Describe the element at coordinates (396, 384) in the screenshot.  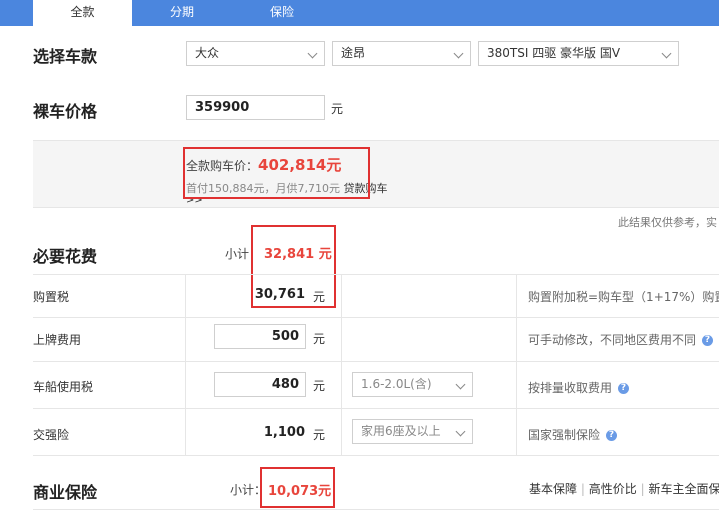
I see `displacement-select-value: 1.6-2.0L(含)` at that location.